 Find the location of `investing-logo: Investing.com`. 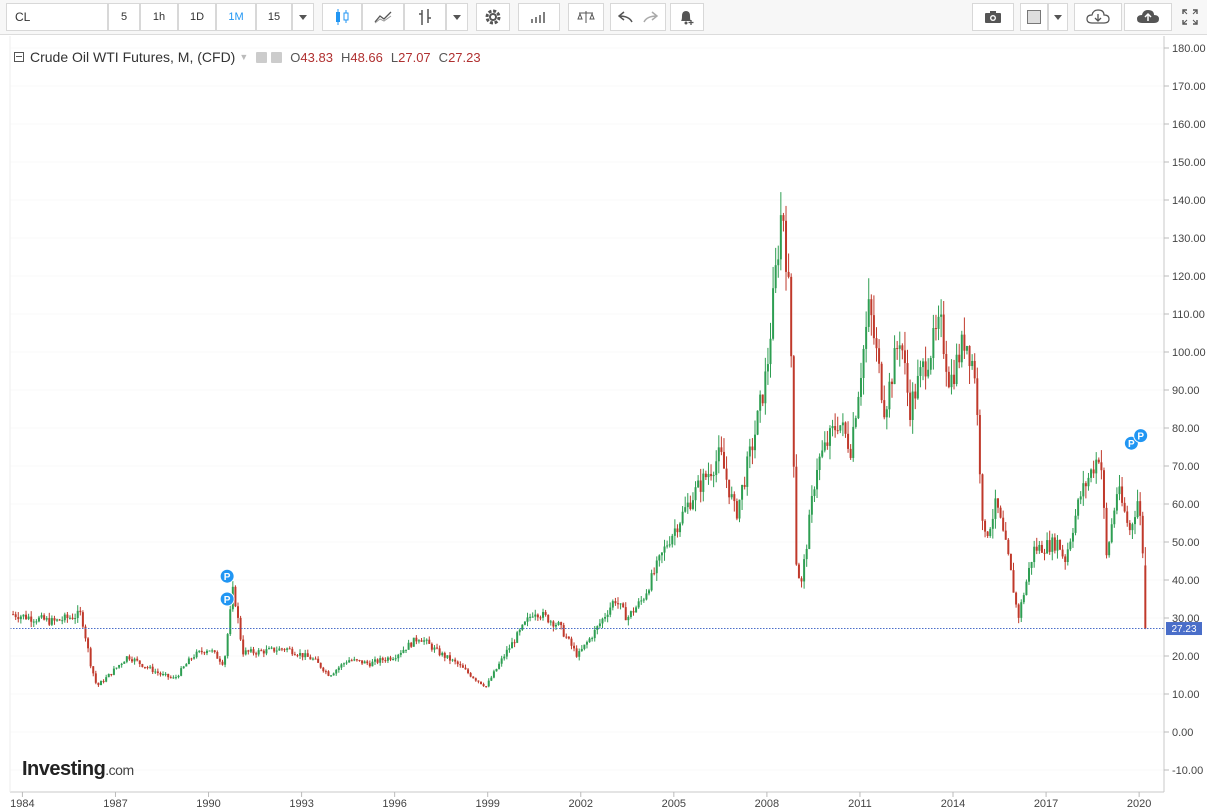

investing-logo: Investing.com is located at coordinates (78, 769).